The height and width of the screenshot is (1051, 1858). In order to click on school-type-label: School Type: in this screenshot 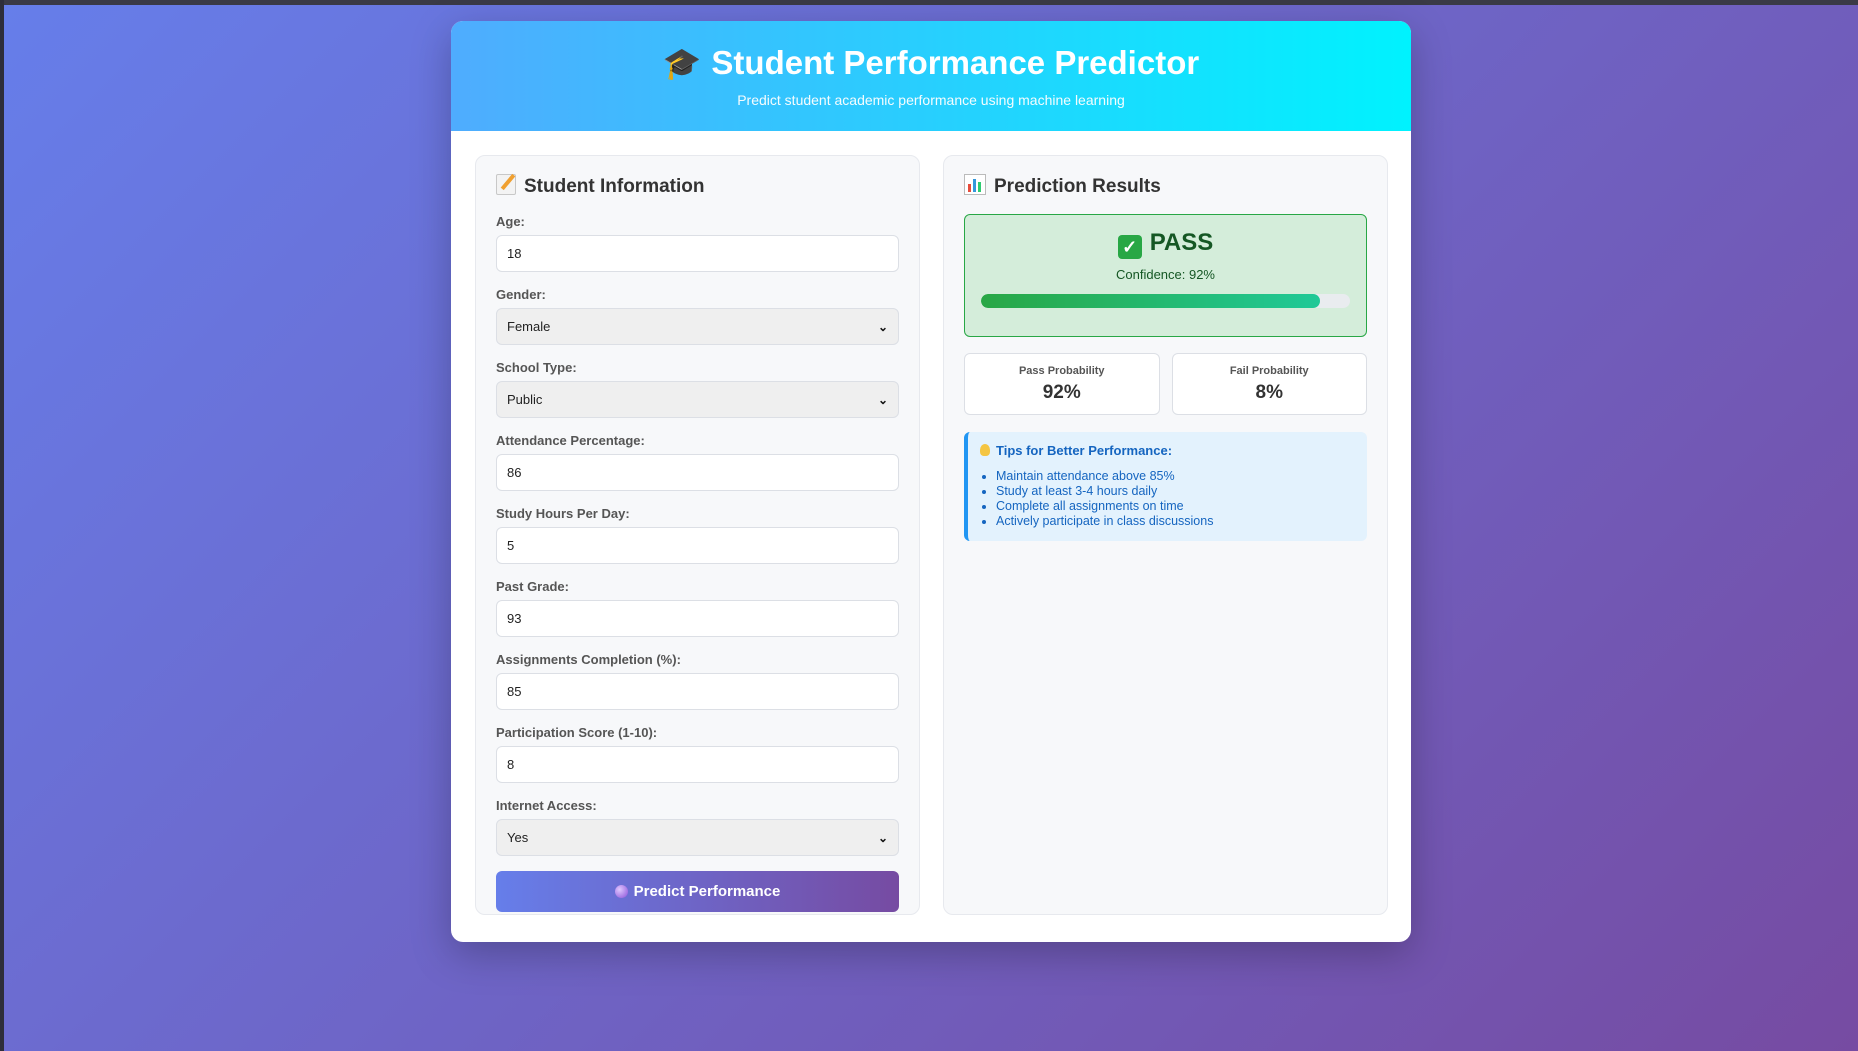, I will do `click(536, 367)`.